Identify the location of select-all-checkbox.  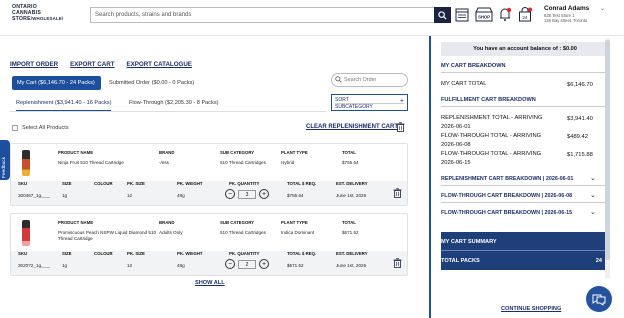
(15, 128).